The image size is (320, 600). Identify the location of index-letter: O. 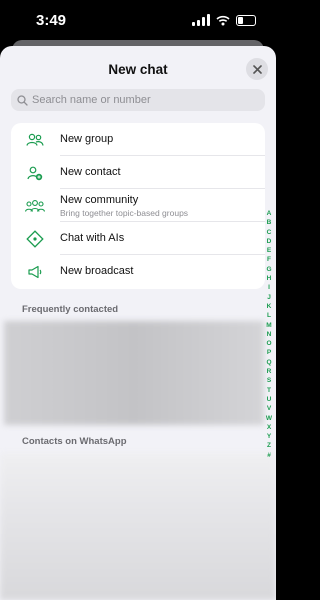
(268, 343).